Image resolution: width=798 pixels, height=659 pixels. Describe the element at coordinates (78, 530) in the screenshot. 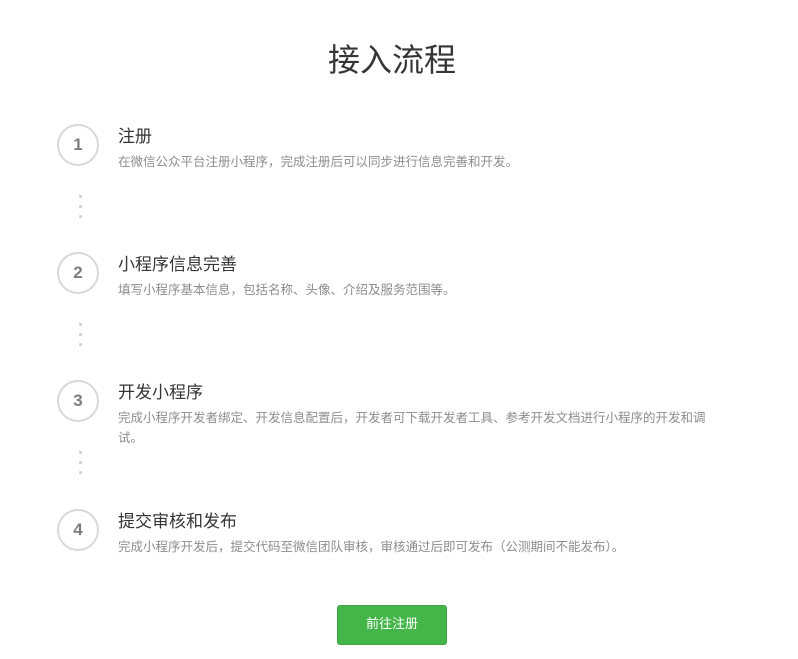

I see `step-number-circle: 4` at that location.